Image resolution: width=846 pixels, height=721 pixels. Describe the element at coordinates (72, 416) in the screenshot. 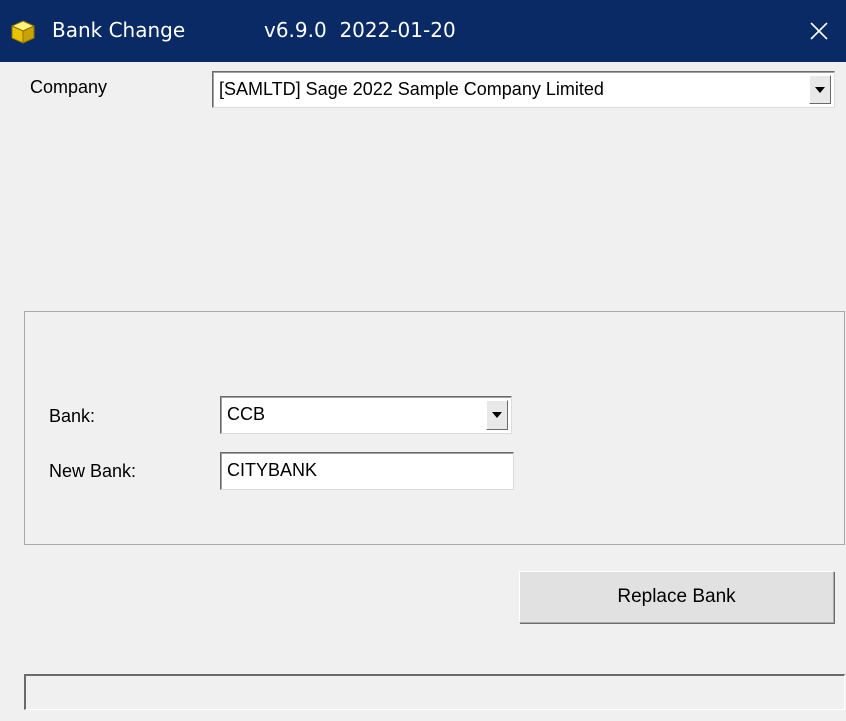

I see `bank-label: Bank:` at that location.